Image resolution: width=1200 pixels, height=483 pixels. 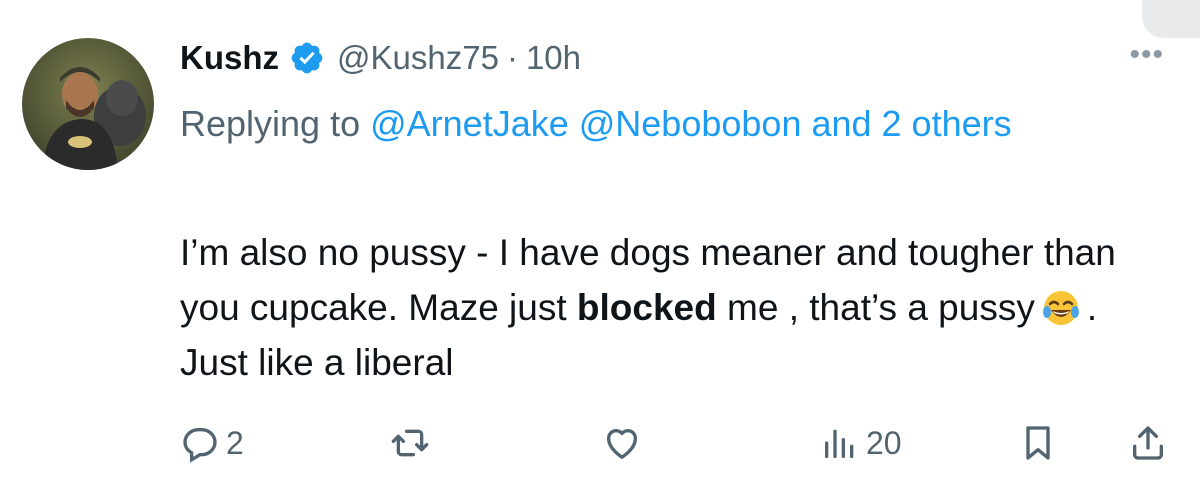 I want to click on views-icon, so click(x=839, y=443).